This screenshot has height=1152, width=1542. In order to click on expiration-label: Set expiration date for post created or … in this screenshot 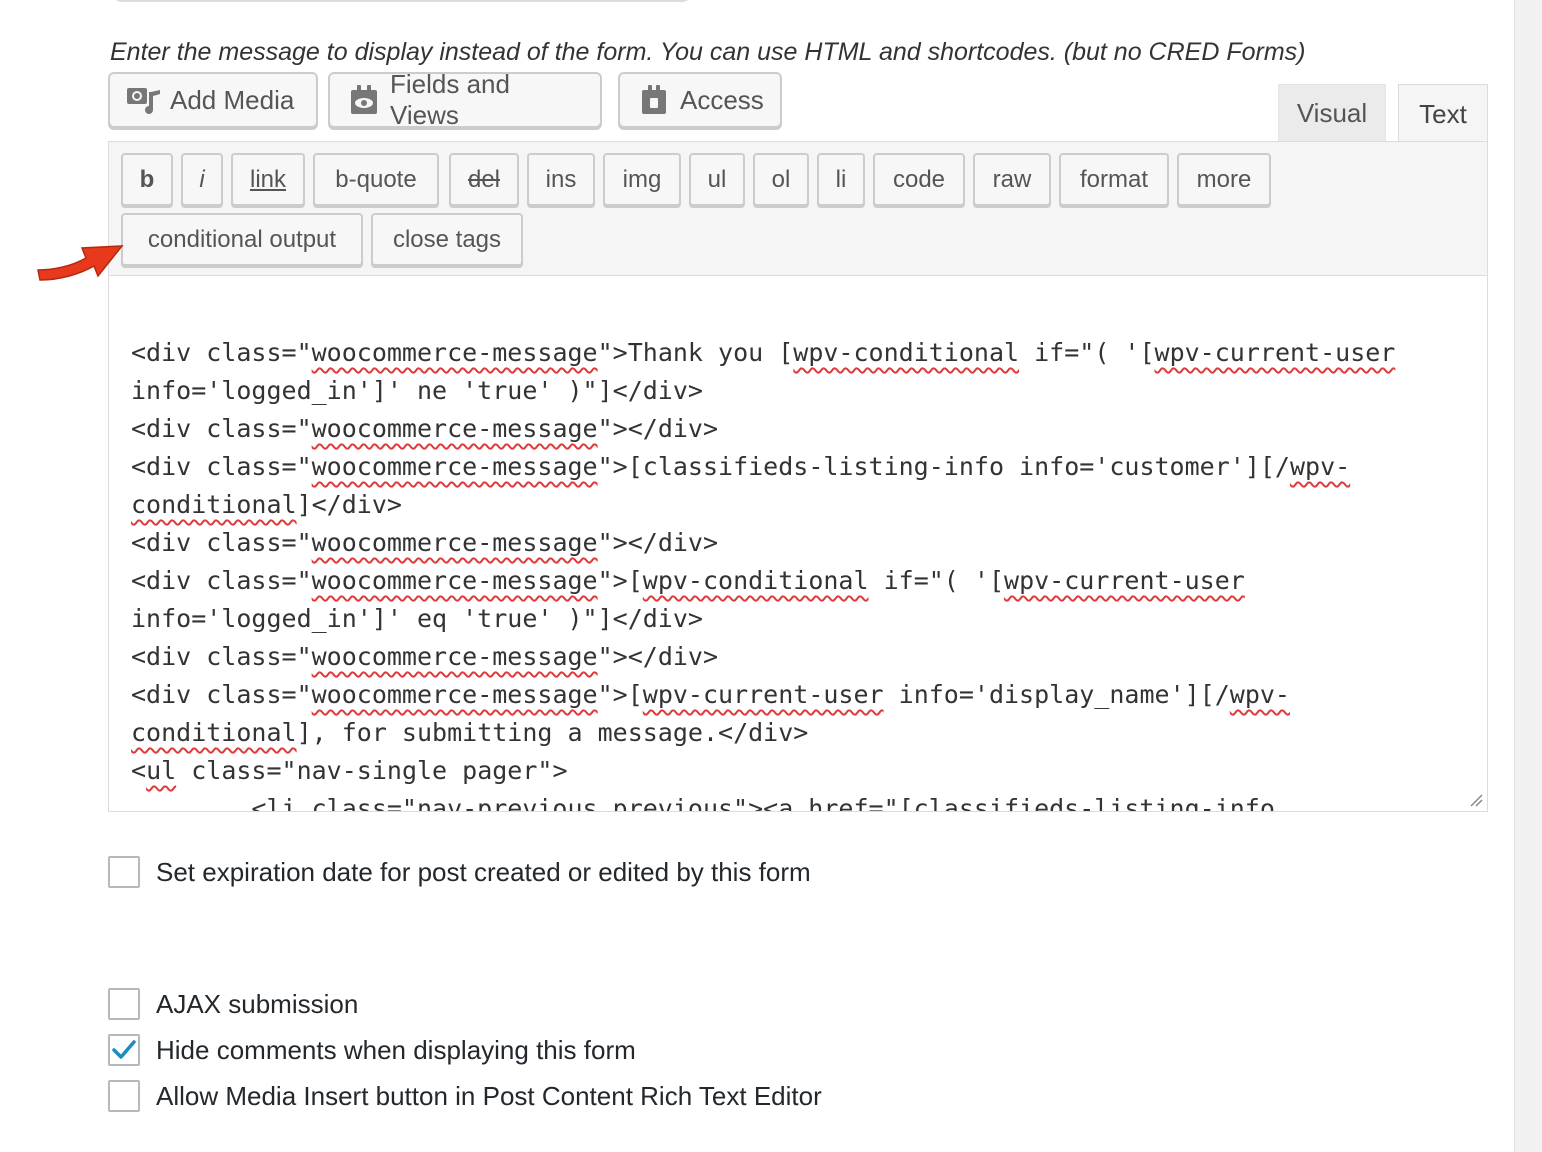, I will do `click(483, 871)`.